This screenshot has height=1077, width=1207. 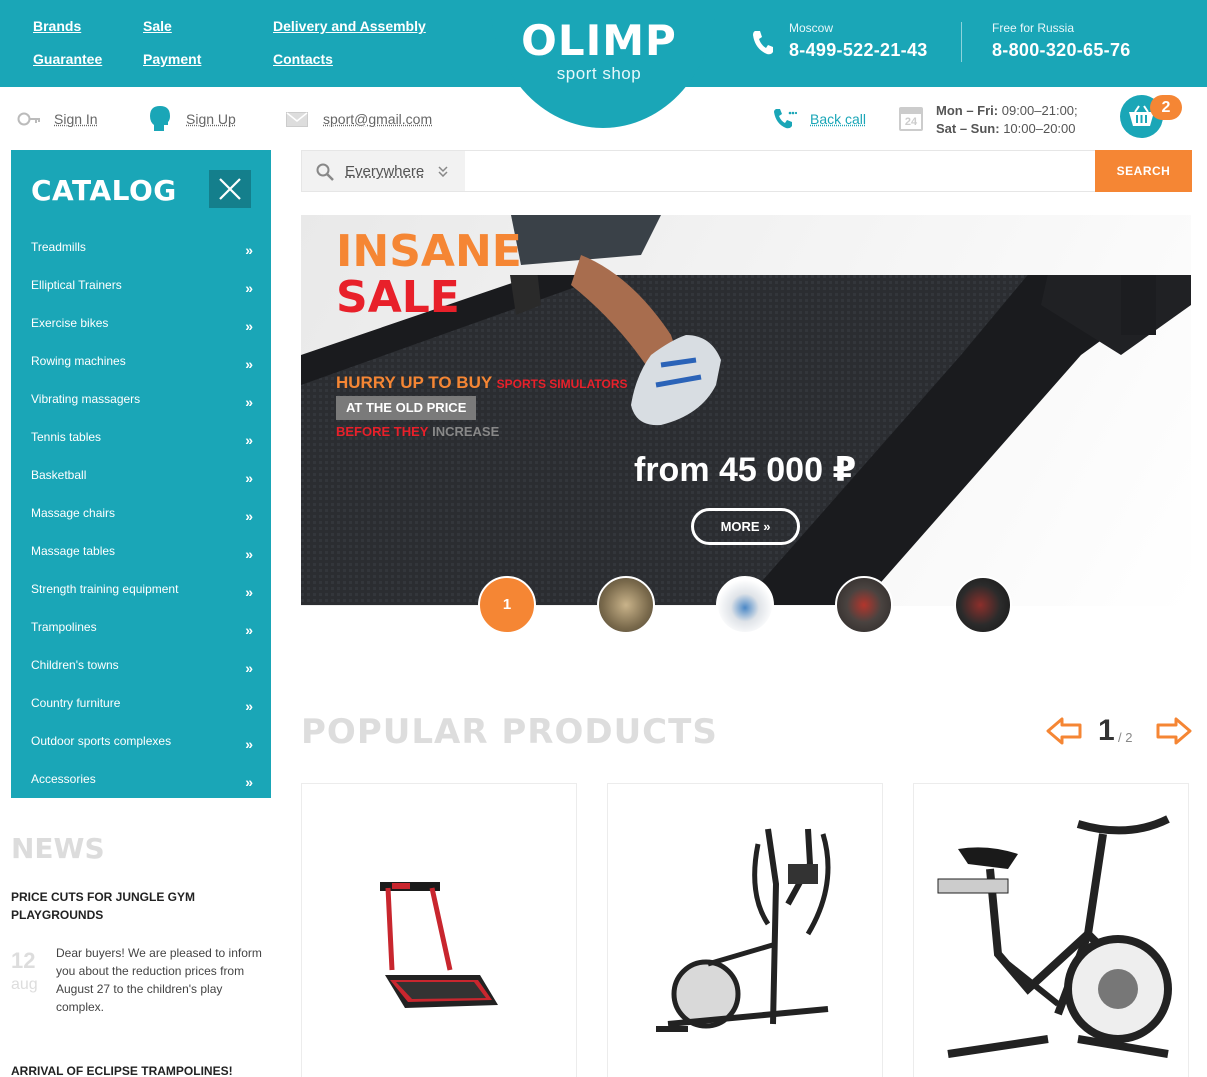 I want to click on banner-increase: INCREASE, so click(x=466, y=431).